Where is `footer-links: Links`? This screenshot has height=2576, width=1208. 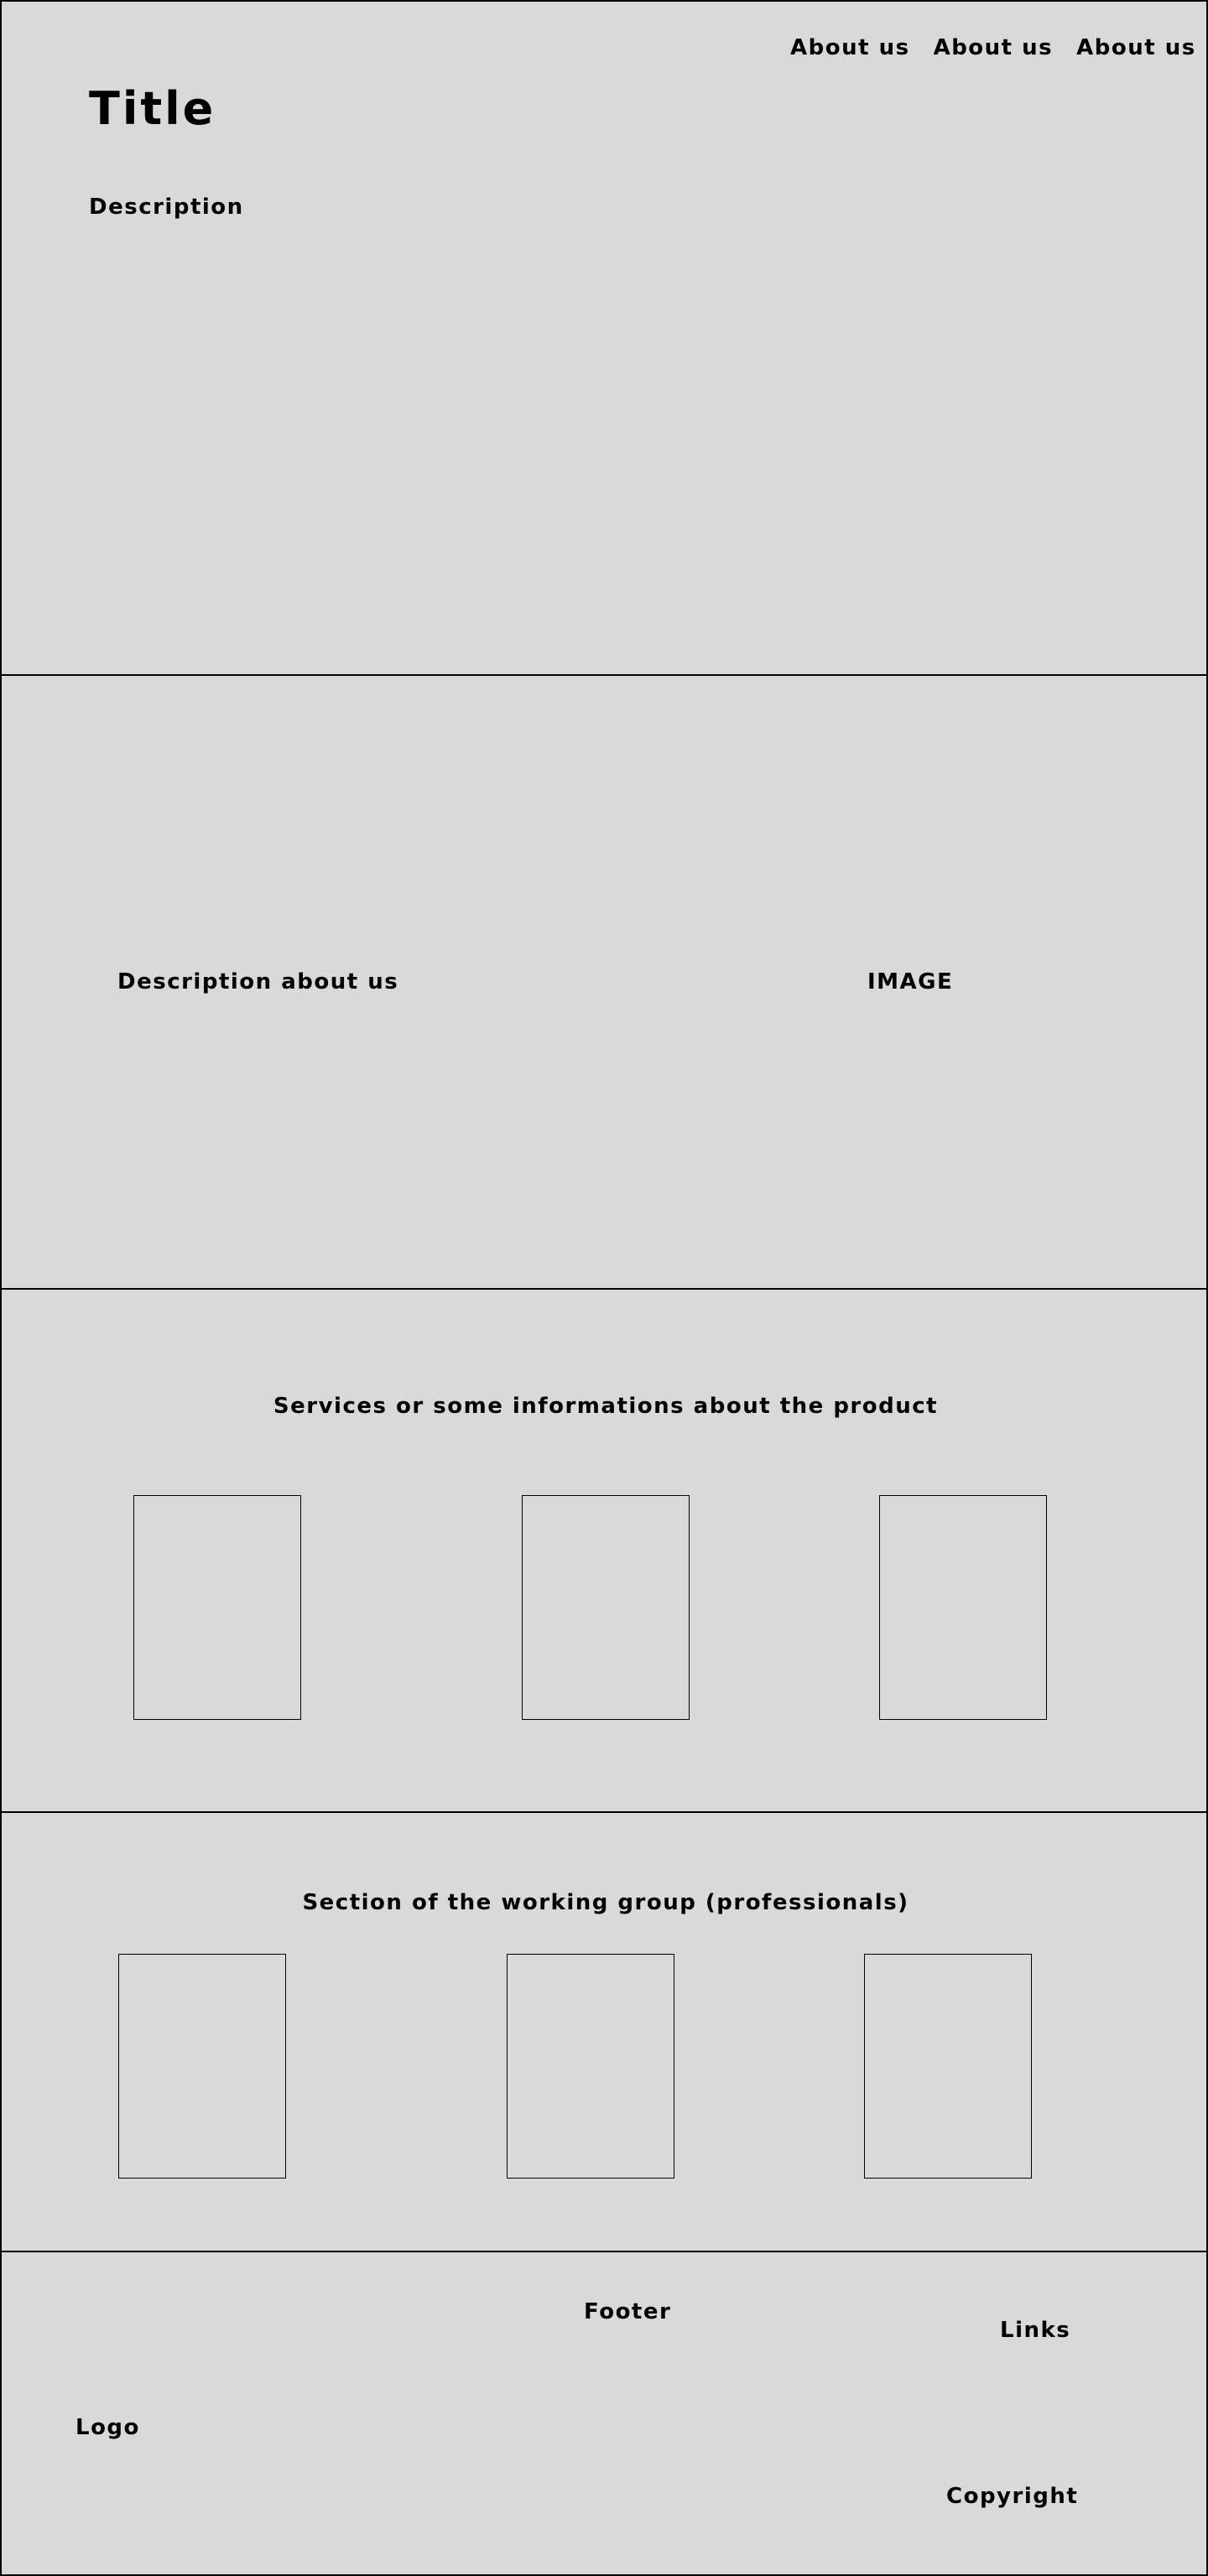 footer-links: Links is located at coordinates (1035, 2330).